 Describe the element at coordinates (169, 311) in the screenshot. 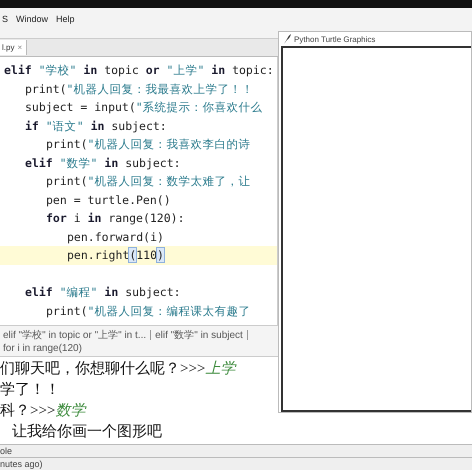

I see `code-string: "机器人回复：编程课太有趣了` at that location.